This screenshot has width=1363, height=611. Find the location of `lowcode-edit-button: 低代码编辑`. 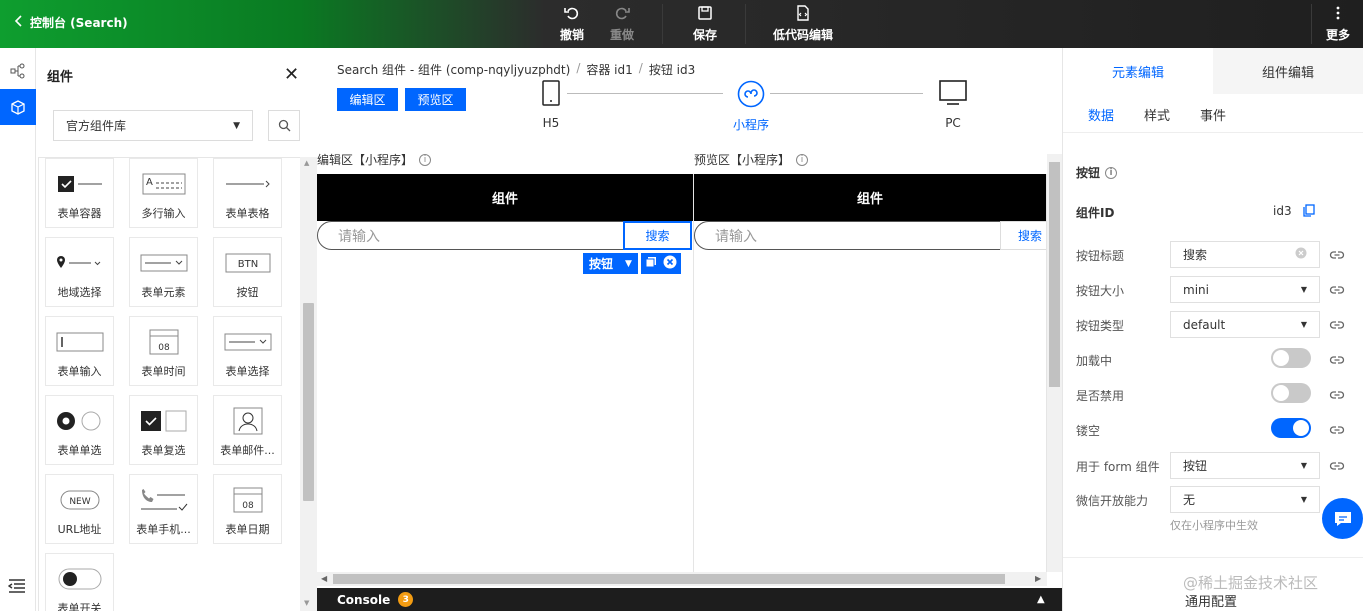

lowcode-edit-button: 低代码编辑 is located at coordinates (803, 24).